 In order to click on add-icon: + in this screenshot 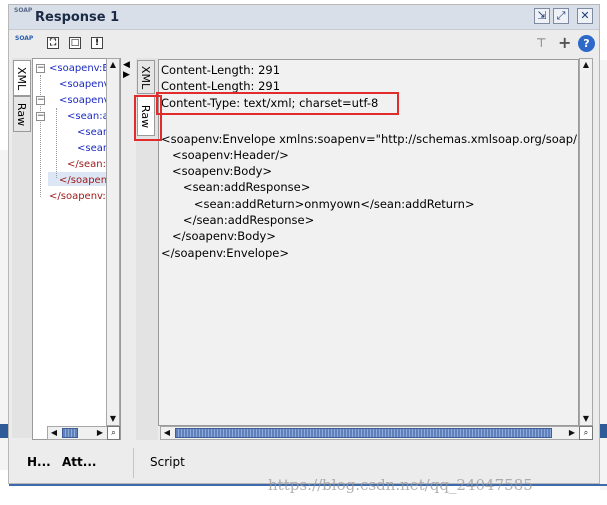, I will do `click(564, 42)`.